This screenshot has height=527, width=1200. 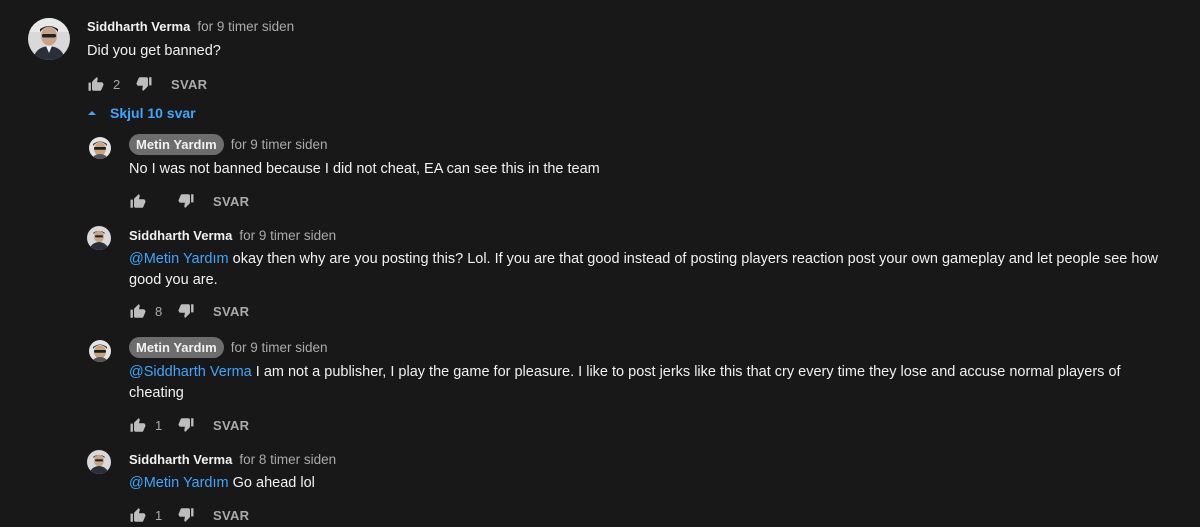 I want to click on comment-text: @Metin Yardım Go ahead lol, so click(x=654, y=483).